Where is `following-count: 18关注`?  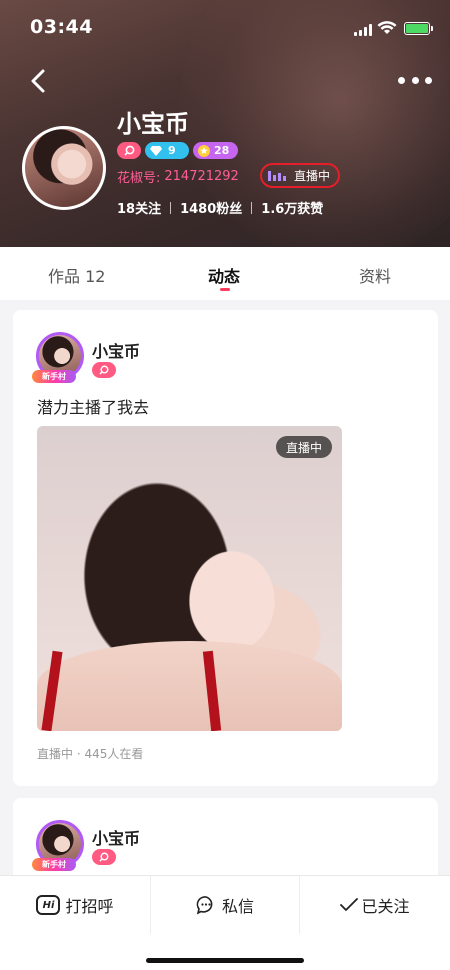 following-count: 18关注 is located at coordinates (139, 207).